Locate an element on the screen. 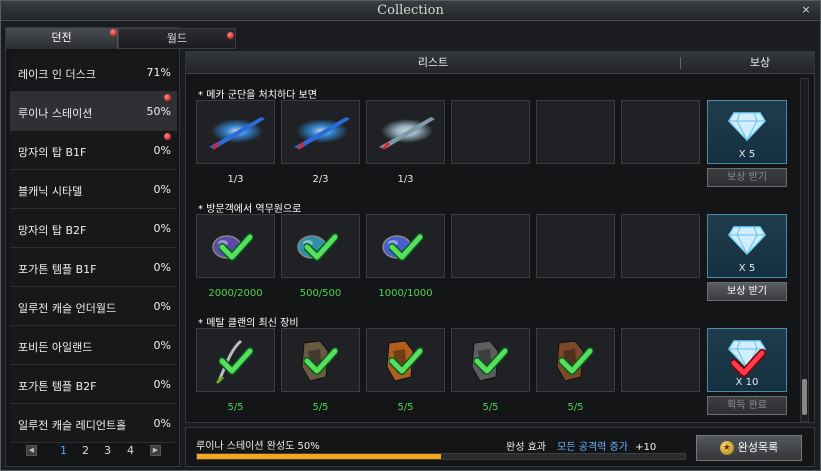 The image size is (821, 471). effect-label: 완성 효과 is located at coordinates (526, 447).